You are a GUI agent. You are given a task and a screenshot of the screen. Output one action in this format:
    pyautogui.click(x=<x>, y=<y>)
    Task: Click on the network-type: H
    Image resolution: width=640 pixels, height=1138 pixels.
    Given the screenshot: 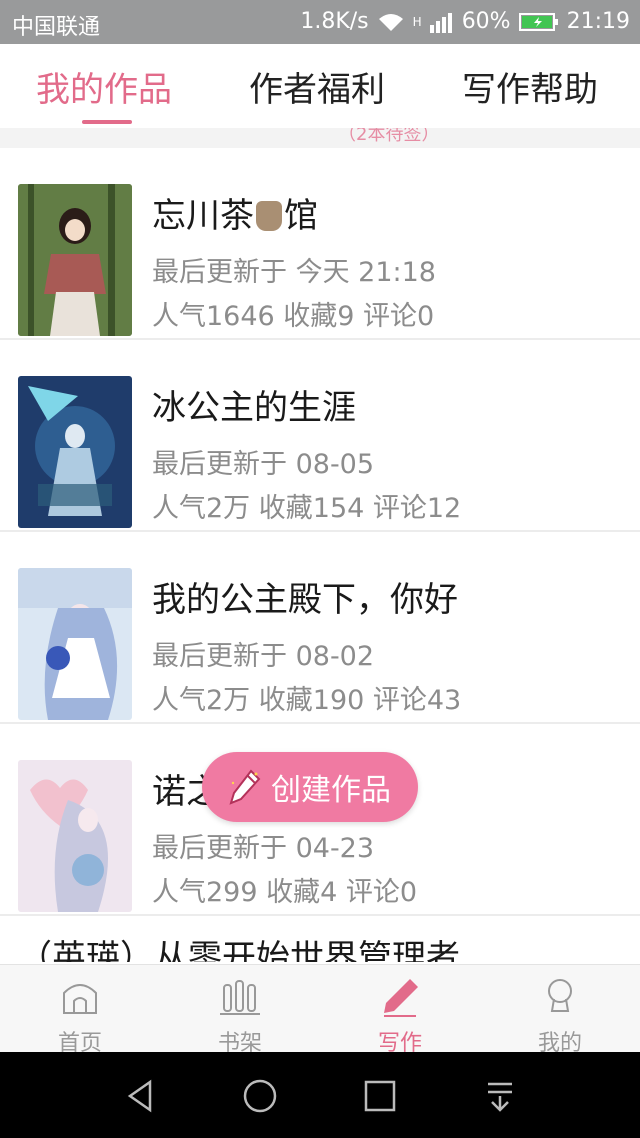 What is the action you would take?
    pyautogui.click(x=417, y=21)
    